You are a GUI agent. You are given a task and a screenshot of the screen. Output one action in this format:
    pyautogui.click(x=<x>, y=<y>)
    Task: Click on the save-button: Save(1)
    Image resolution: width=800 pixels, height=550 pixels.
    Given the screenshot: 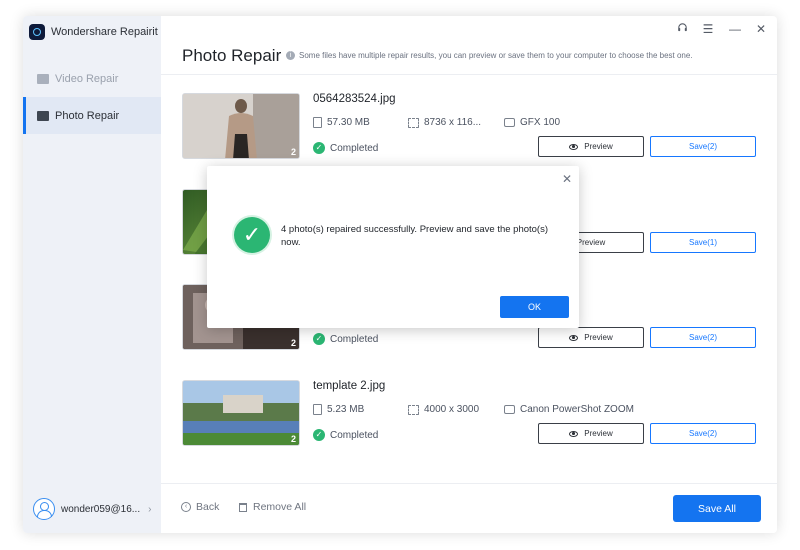 What is the action you would take?
    pyautogui.click(x=703, y=242)
    